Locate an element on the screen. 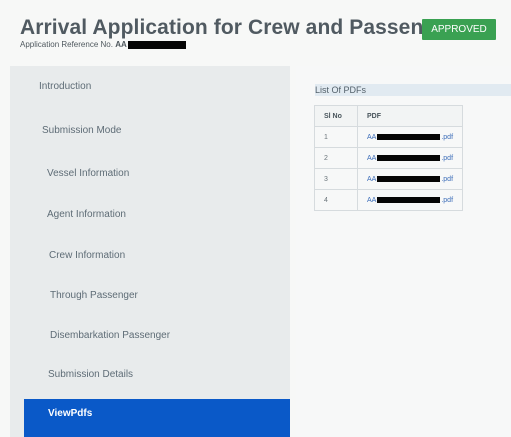 Image resolution: width=511 pixels, height=437 pixels. table-row: 1 AA .pdf is located at coordinates (388, 137).